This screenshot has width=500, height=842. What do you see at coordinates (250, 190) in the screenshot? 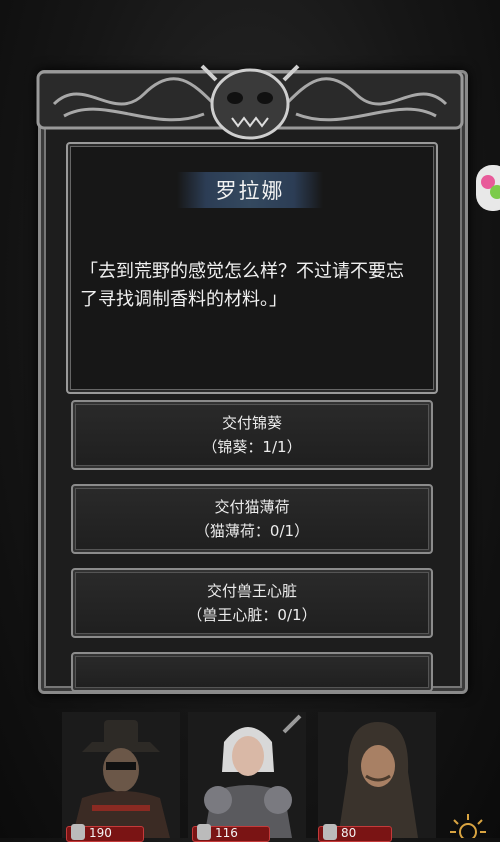
I see `speaker-name: 罗拉娜` at bounding box center [250, 190].